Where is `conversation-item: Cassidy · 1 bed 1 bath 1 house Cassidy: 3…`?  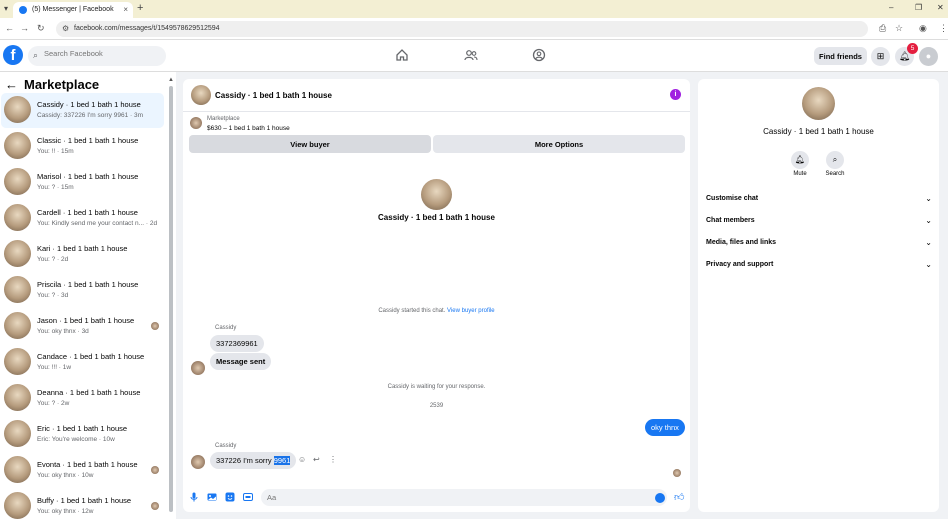 conversation-item: Cassidy · 1 bed 1 bath 1 house Cassidy: 3… is located at coordinates (82, 110).